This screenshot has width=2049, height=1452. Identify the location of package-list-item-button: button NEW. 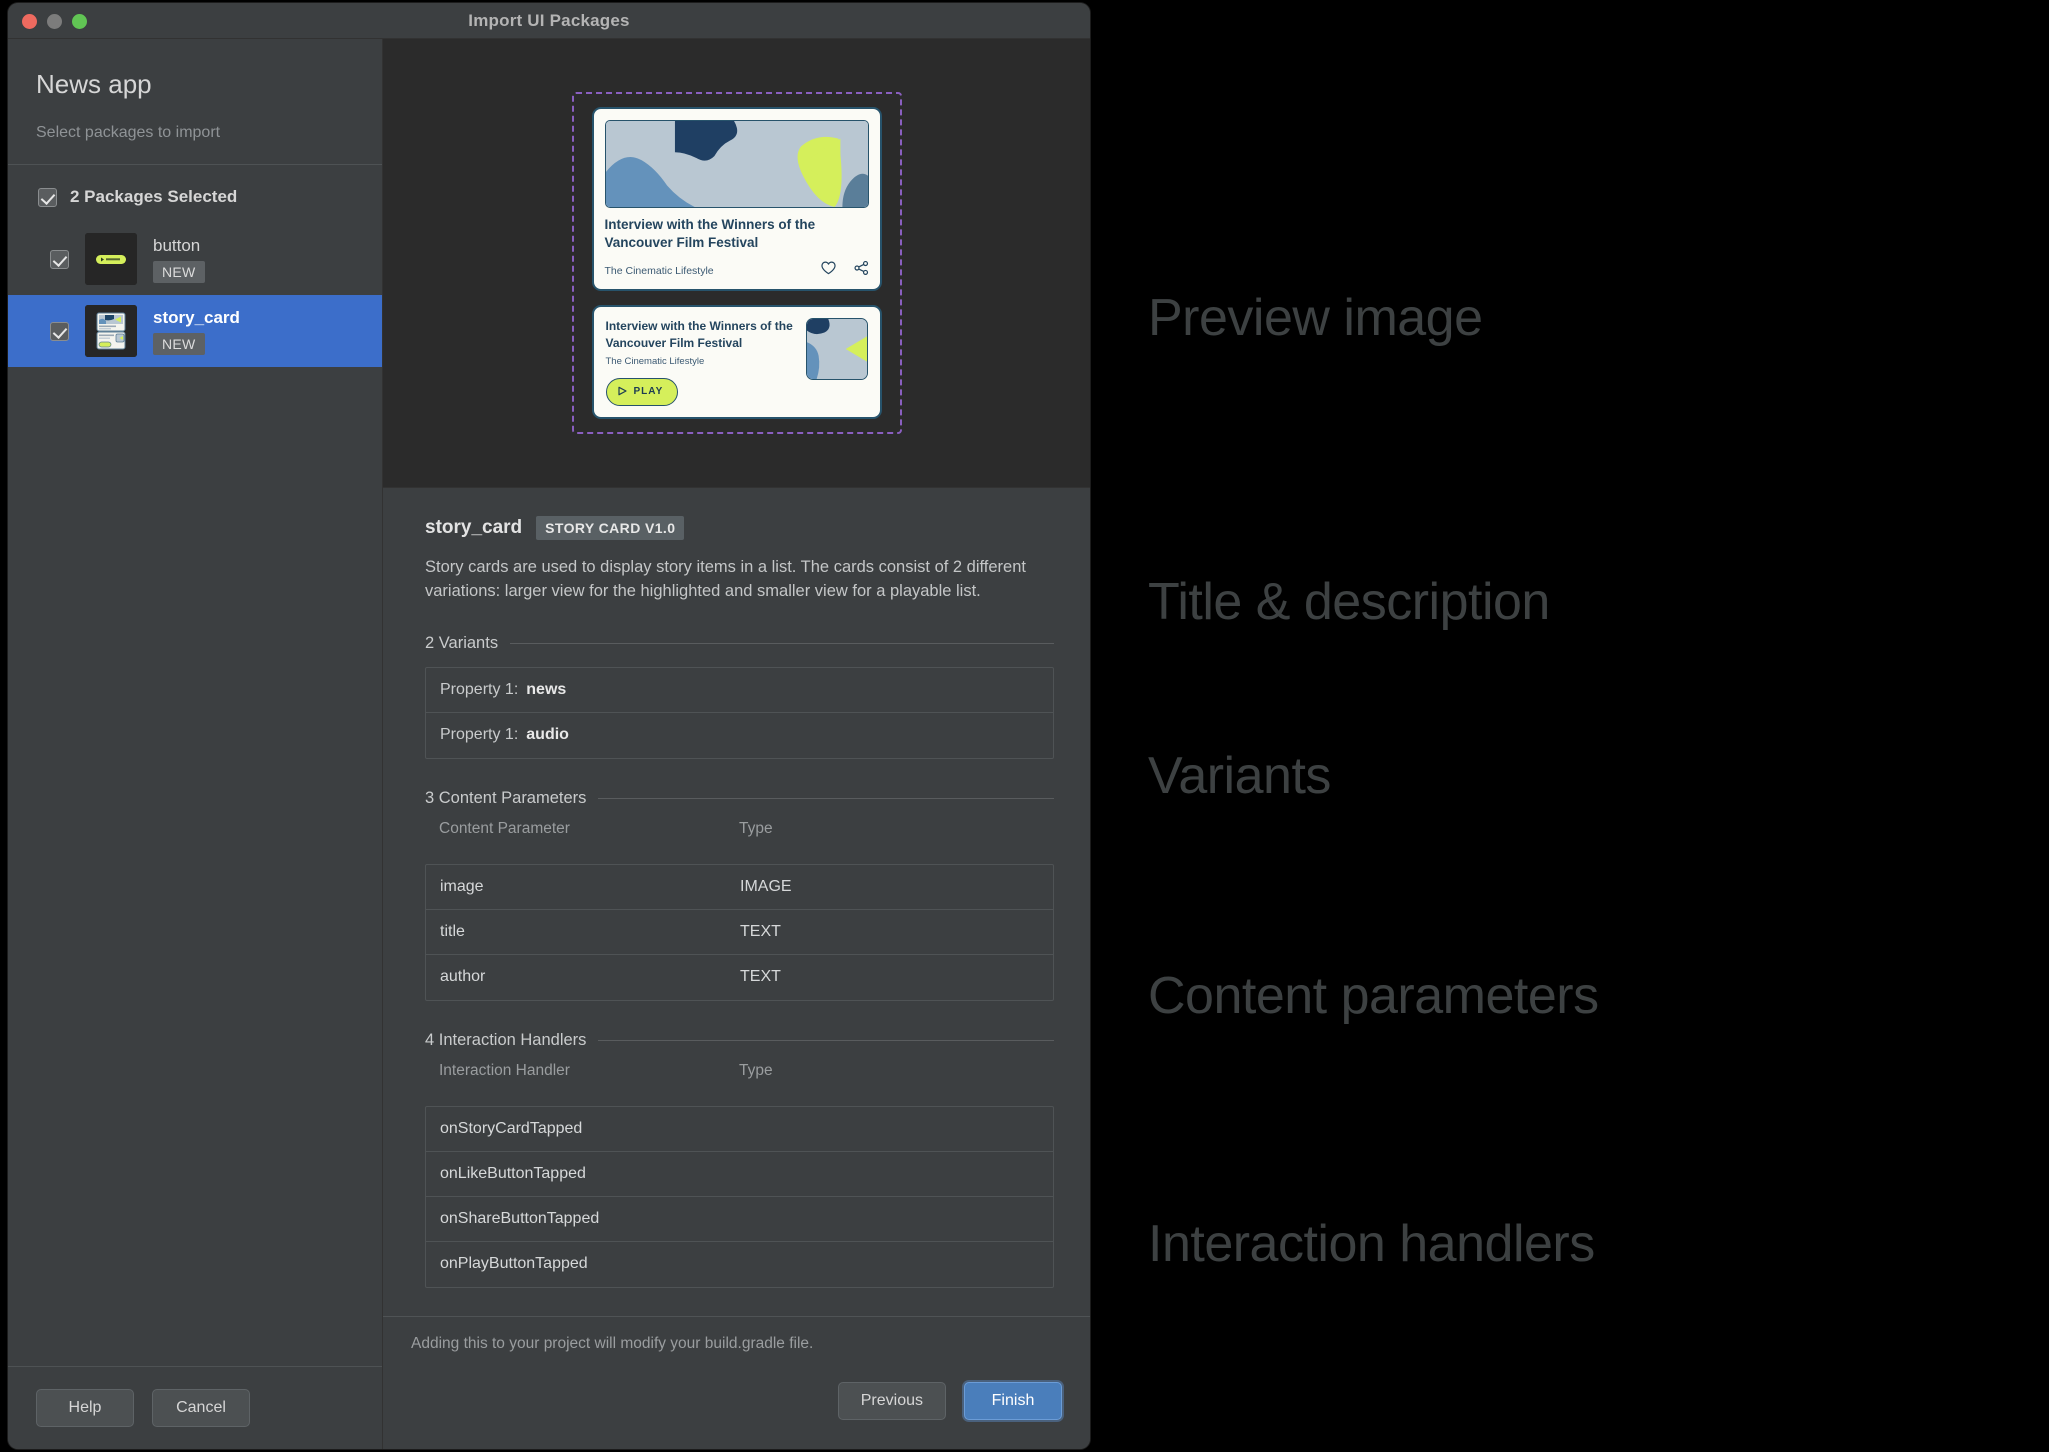
(195, 259).